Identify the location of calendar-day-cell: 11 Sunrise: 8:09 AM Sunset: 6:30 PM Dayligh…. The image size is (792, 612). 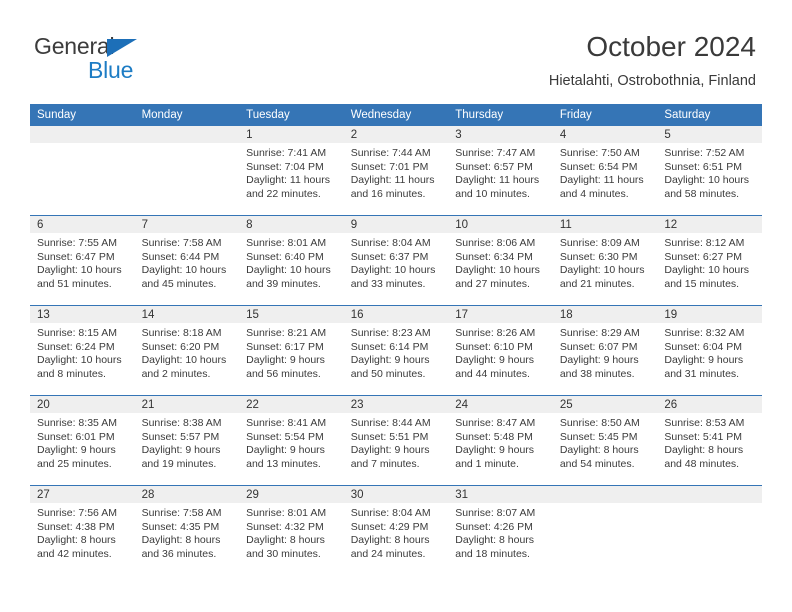
(605, 260).